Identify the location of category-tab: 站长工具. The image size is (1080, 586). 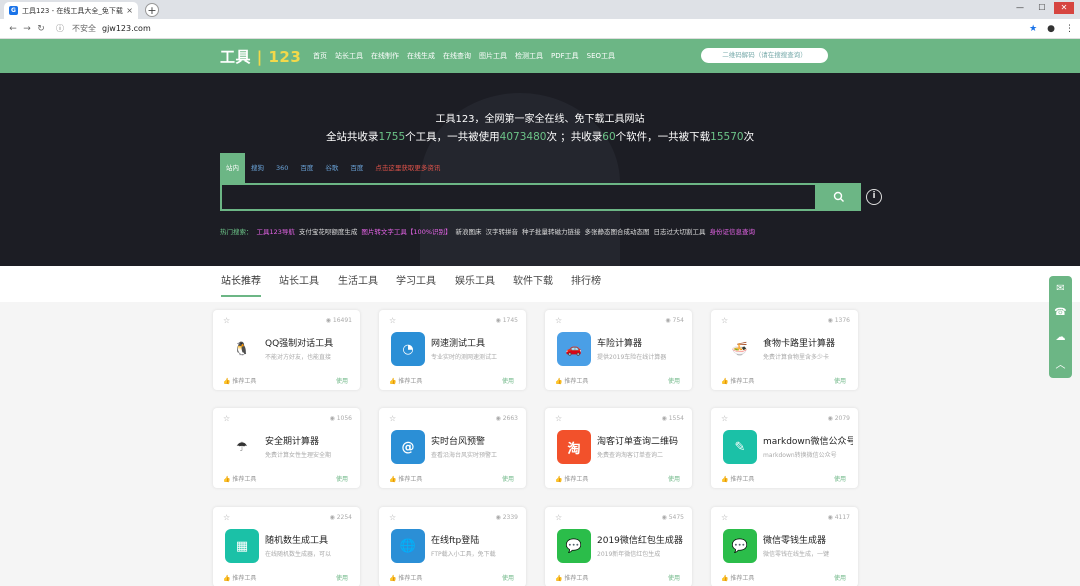
(299, 279).